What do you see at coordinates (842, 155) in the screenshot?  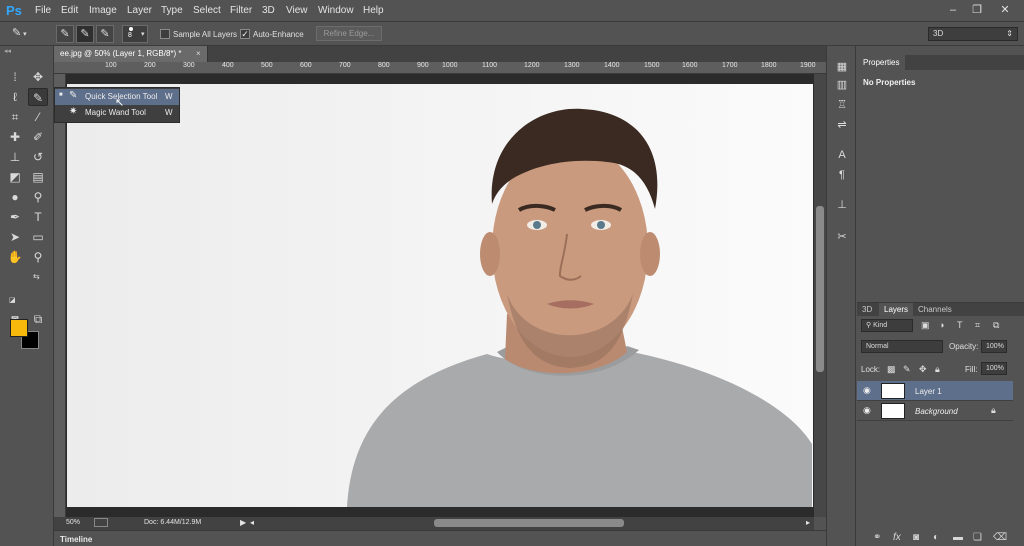 I see `character-panel-icon: A` at bounding box center [842, 155].